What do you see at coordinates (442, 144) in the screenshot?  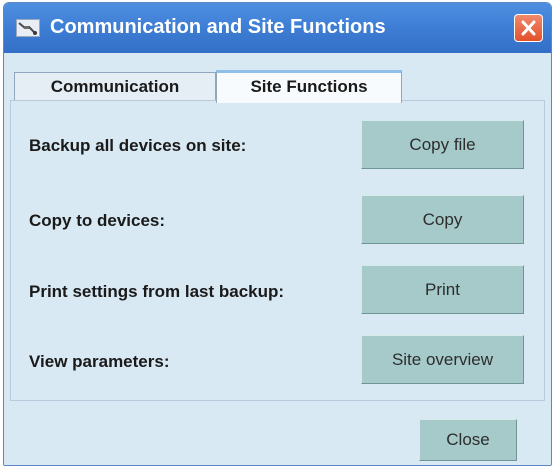 I see `copy-file-button: Copy file` at bounding box center [442, 144].